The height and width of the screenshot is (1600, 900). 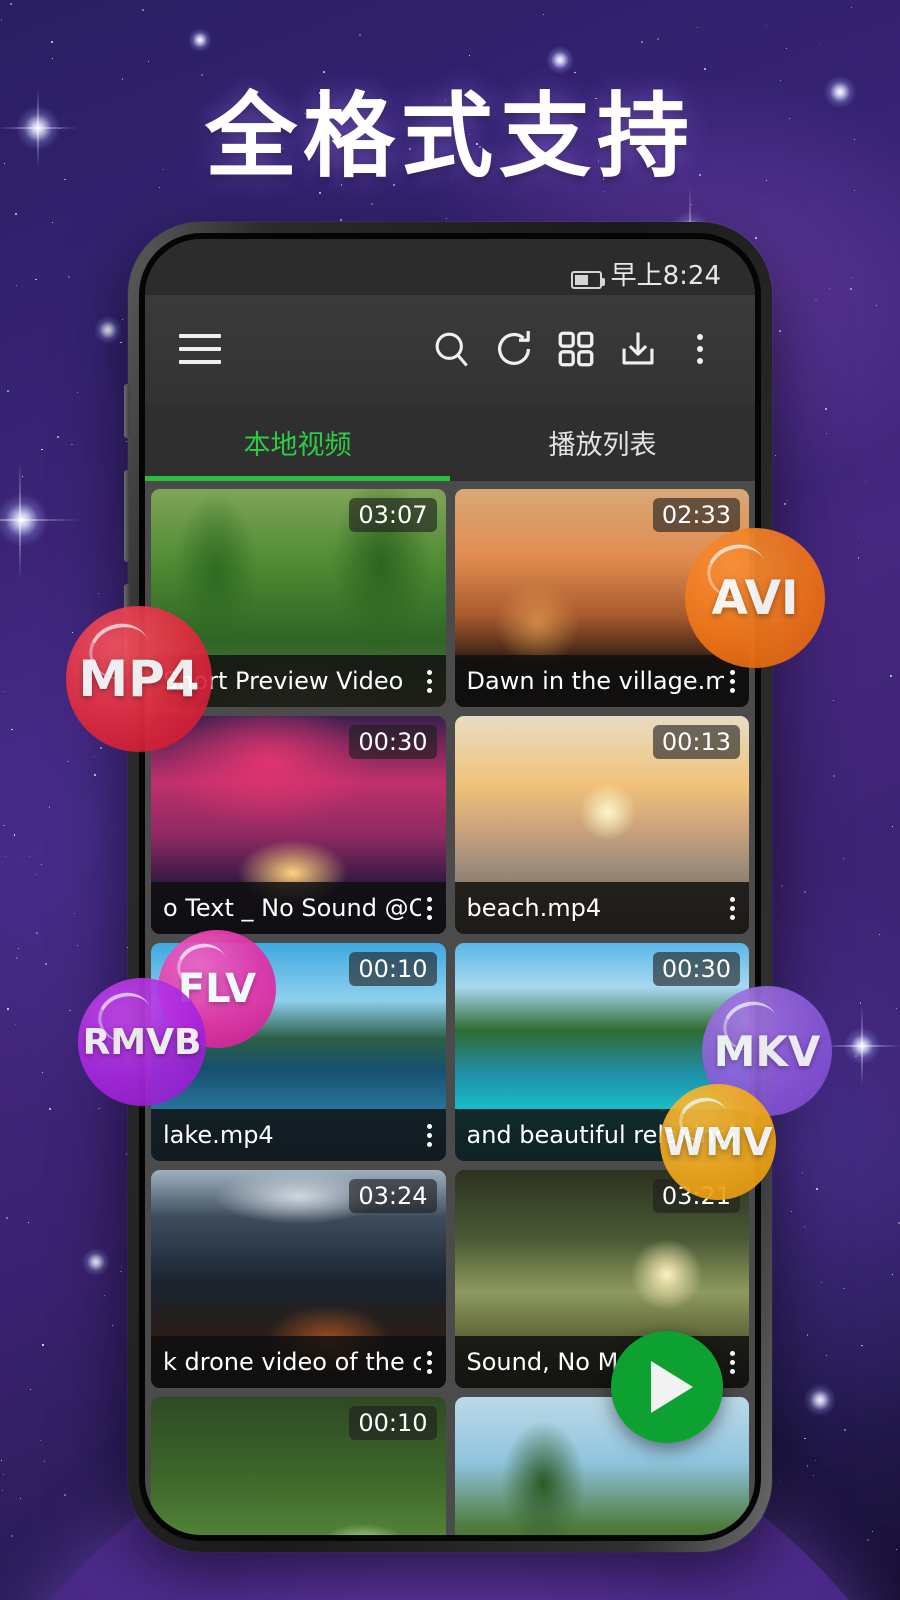 I want to click on video-caption: beach.mp4, so click(x=601, y=908).